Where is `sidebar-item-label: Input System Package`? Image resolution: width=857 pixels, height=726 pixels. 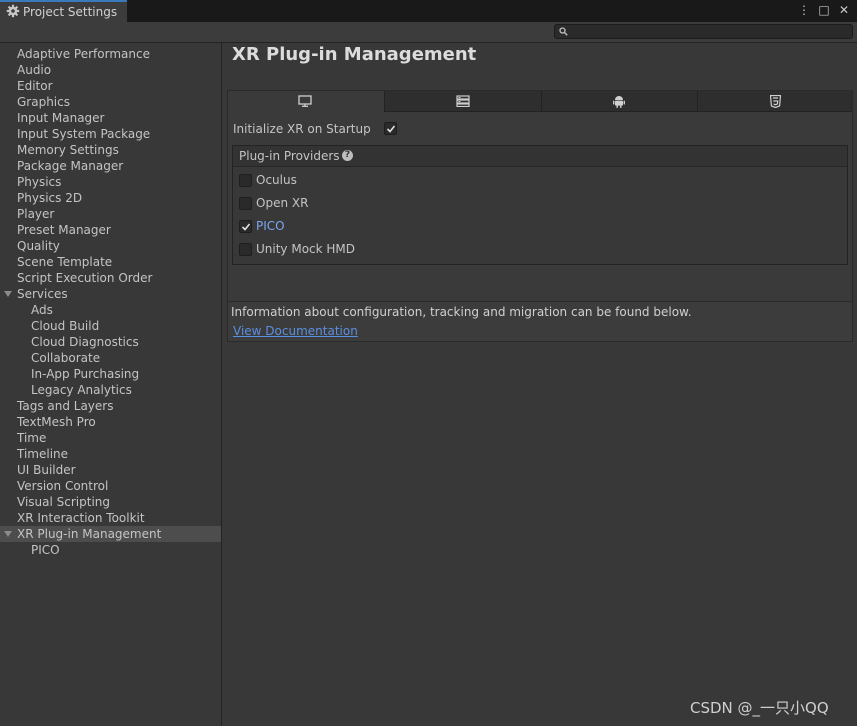 sidebar-item-label: Input System Package is located at coordinates (84, 134).